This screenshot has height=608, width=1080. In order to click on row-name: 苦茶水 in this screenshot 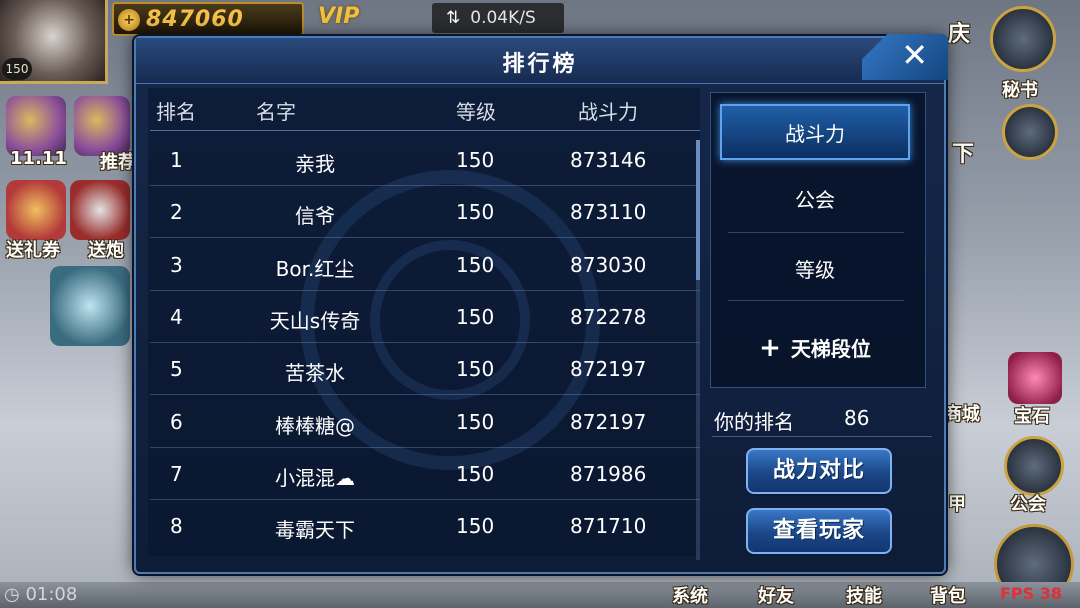, I will do `click(315, 373)`.